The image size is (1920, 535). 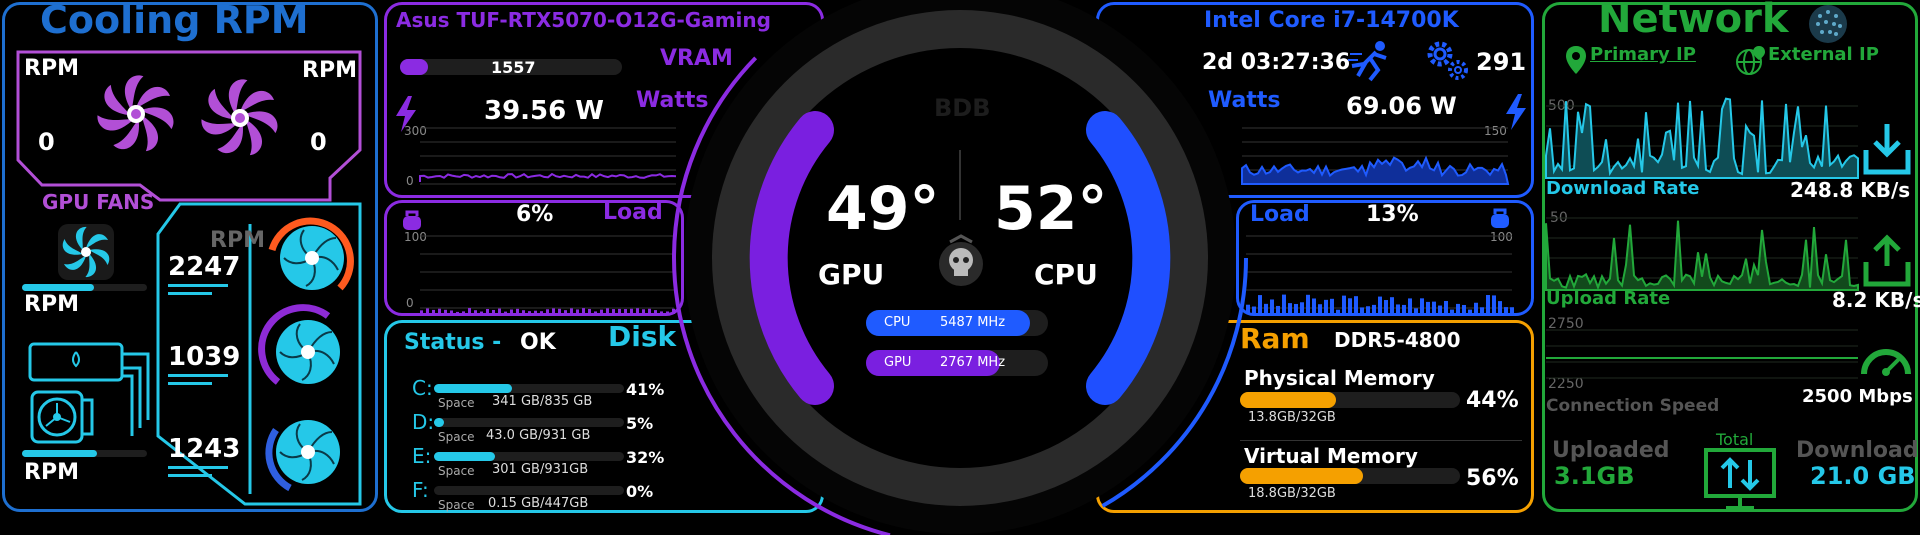 I want to click on disk-status-label: Status -, so click(x=453, y=342).